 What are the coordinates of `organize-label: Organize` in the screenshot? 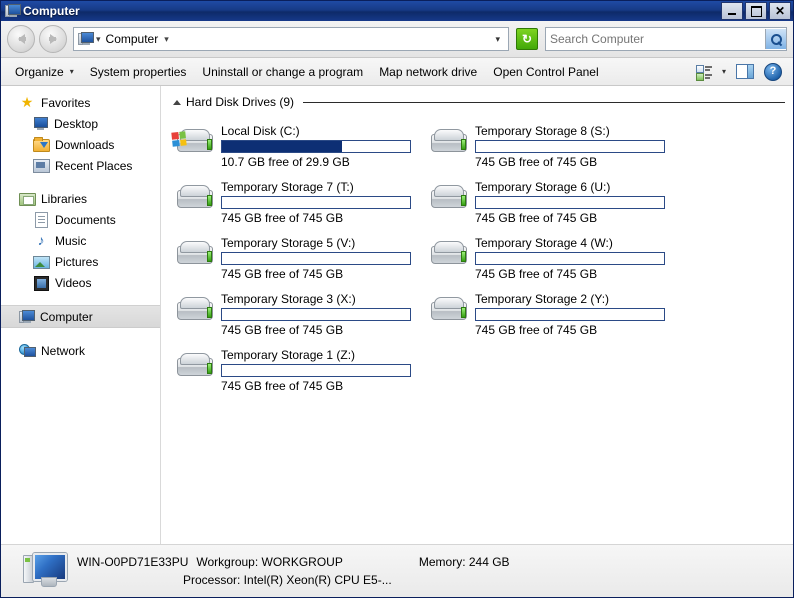 It's located at (39, 71).